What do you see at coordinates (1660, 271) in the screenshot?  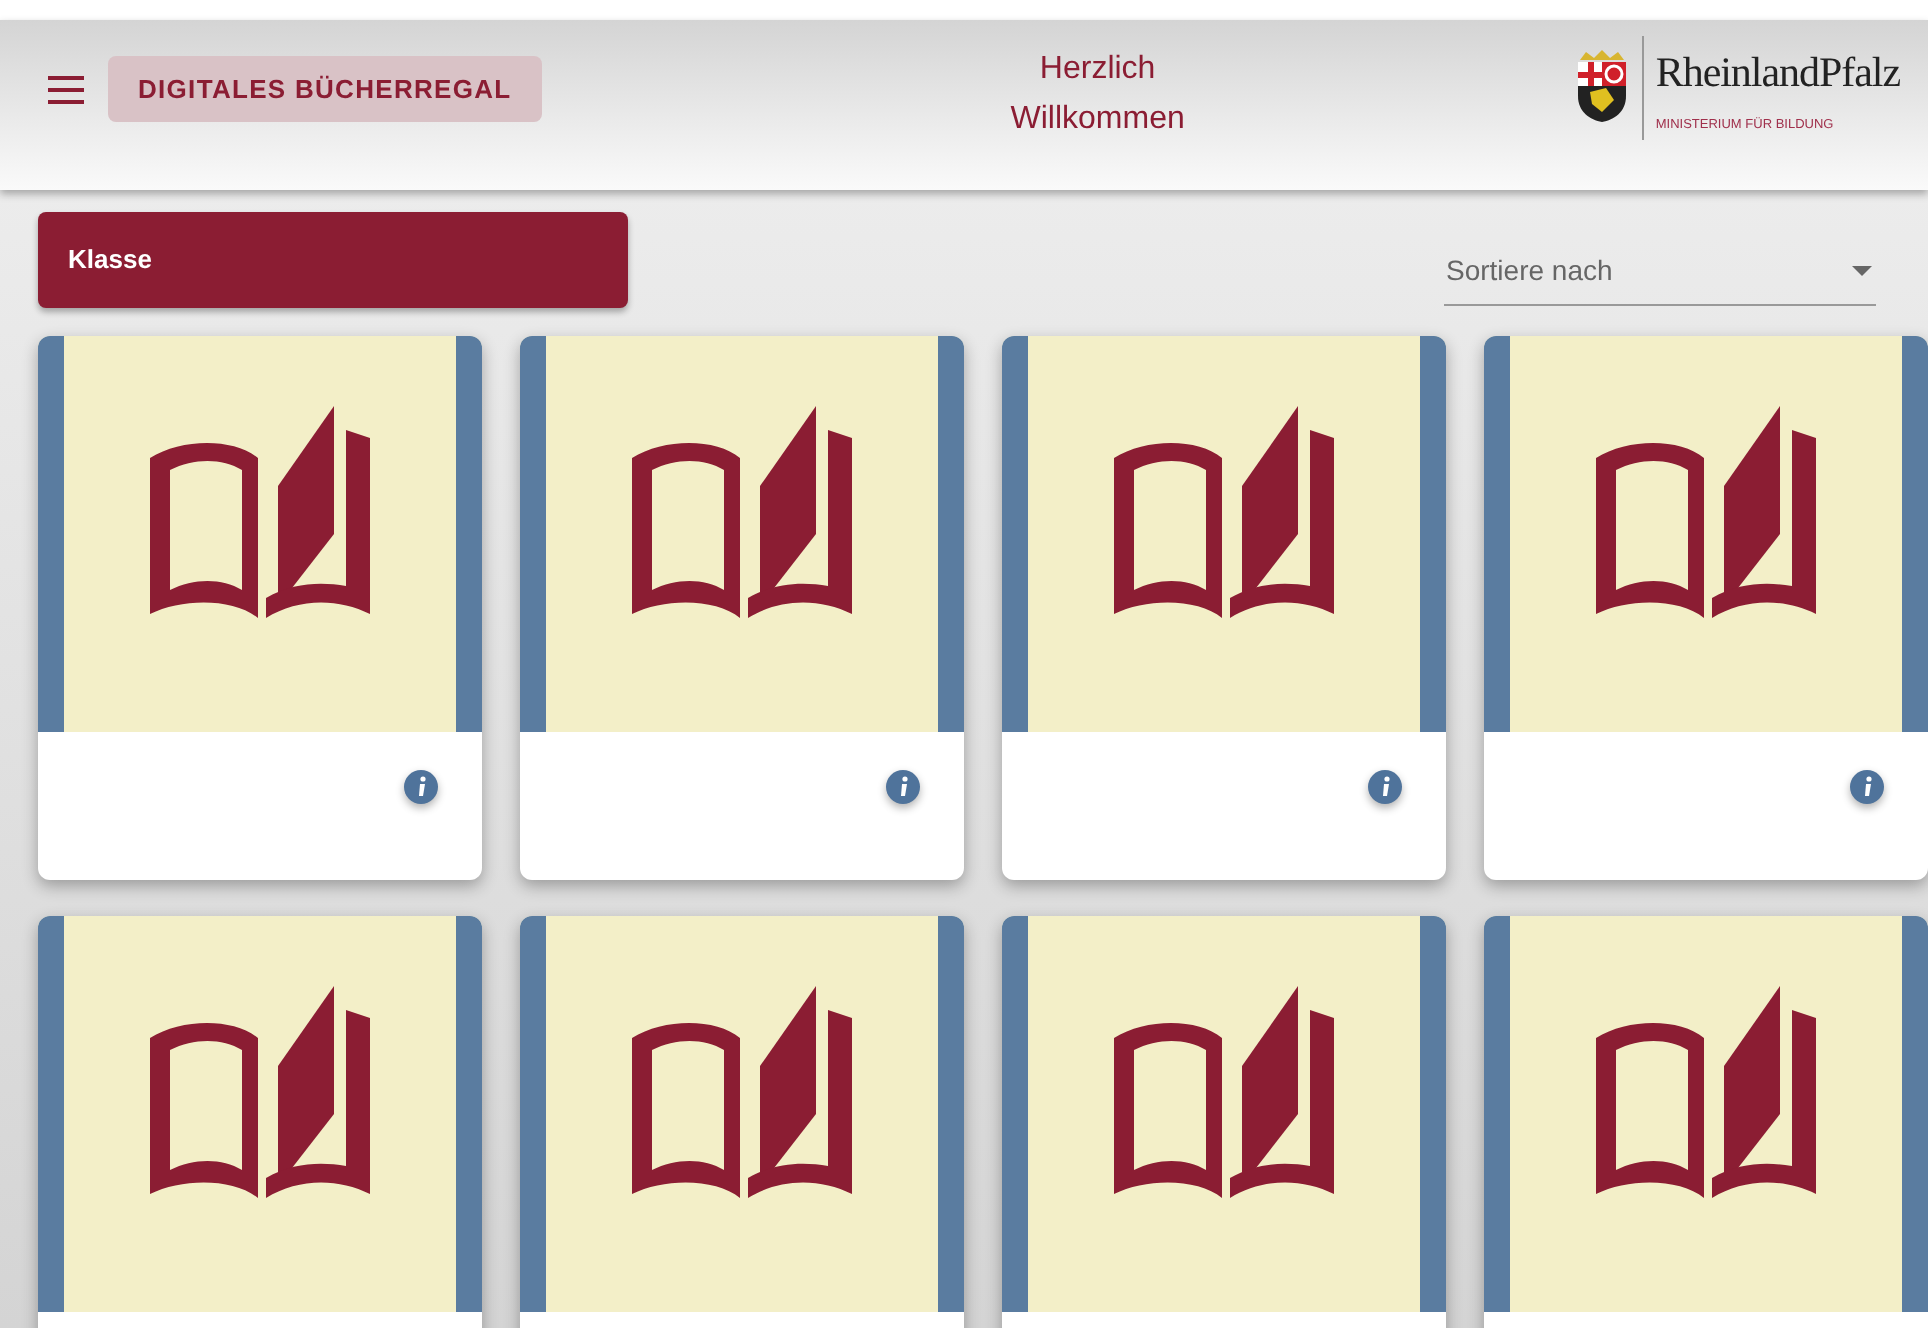 I see `sort-select: Sortiere nach` at bounding box center [1660, 271].